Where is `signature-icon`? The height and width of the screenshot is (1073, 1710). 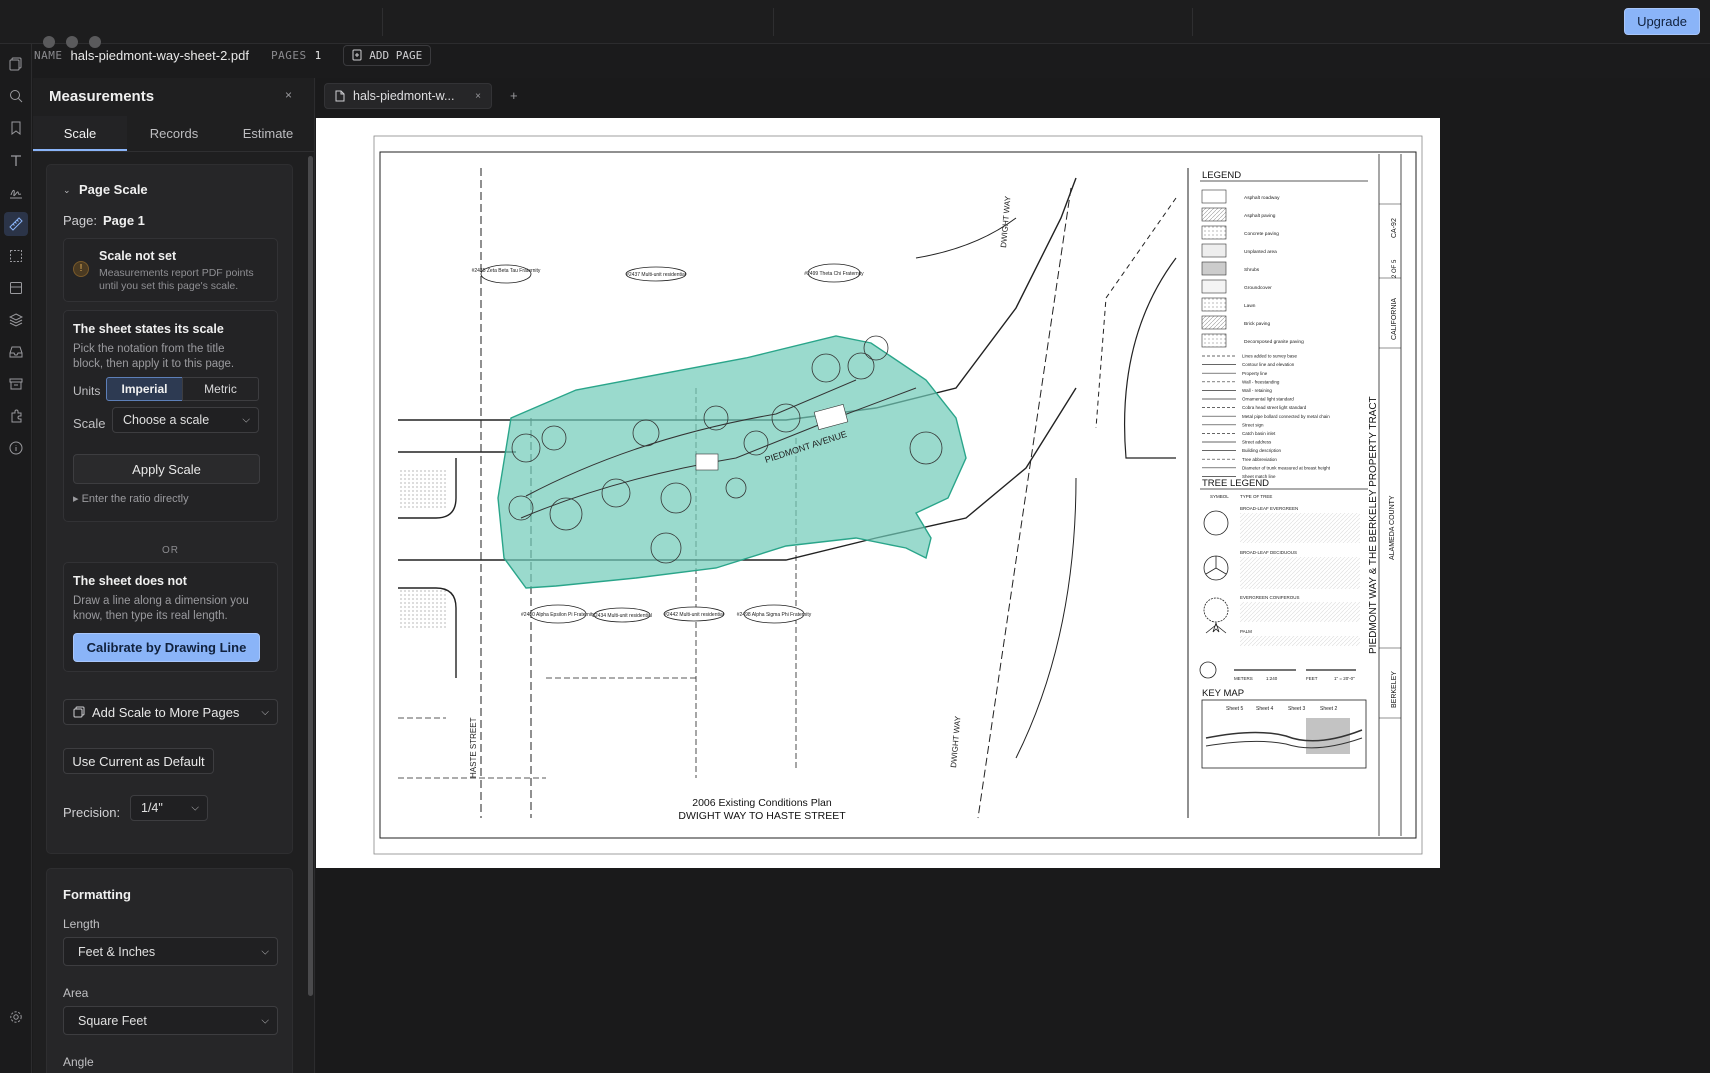
signature-icon is located at coordinates (16, 192).